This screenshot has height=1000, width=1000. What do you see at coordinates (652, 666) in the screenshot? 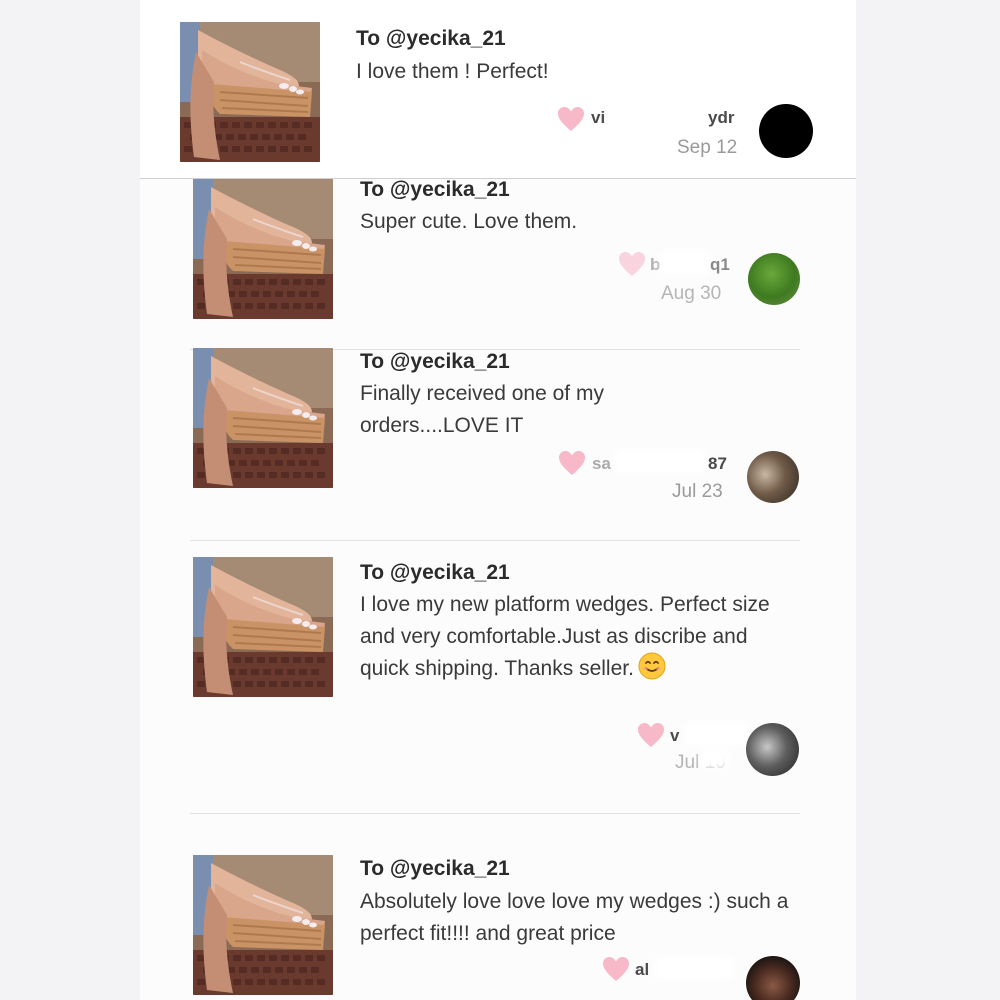
I see `smiling-face-emoji` at bounding box center [652, 666].